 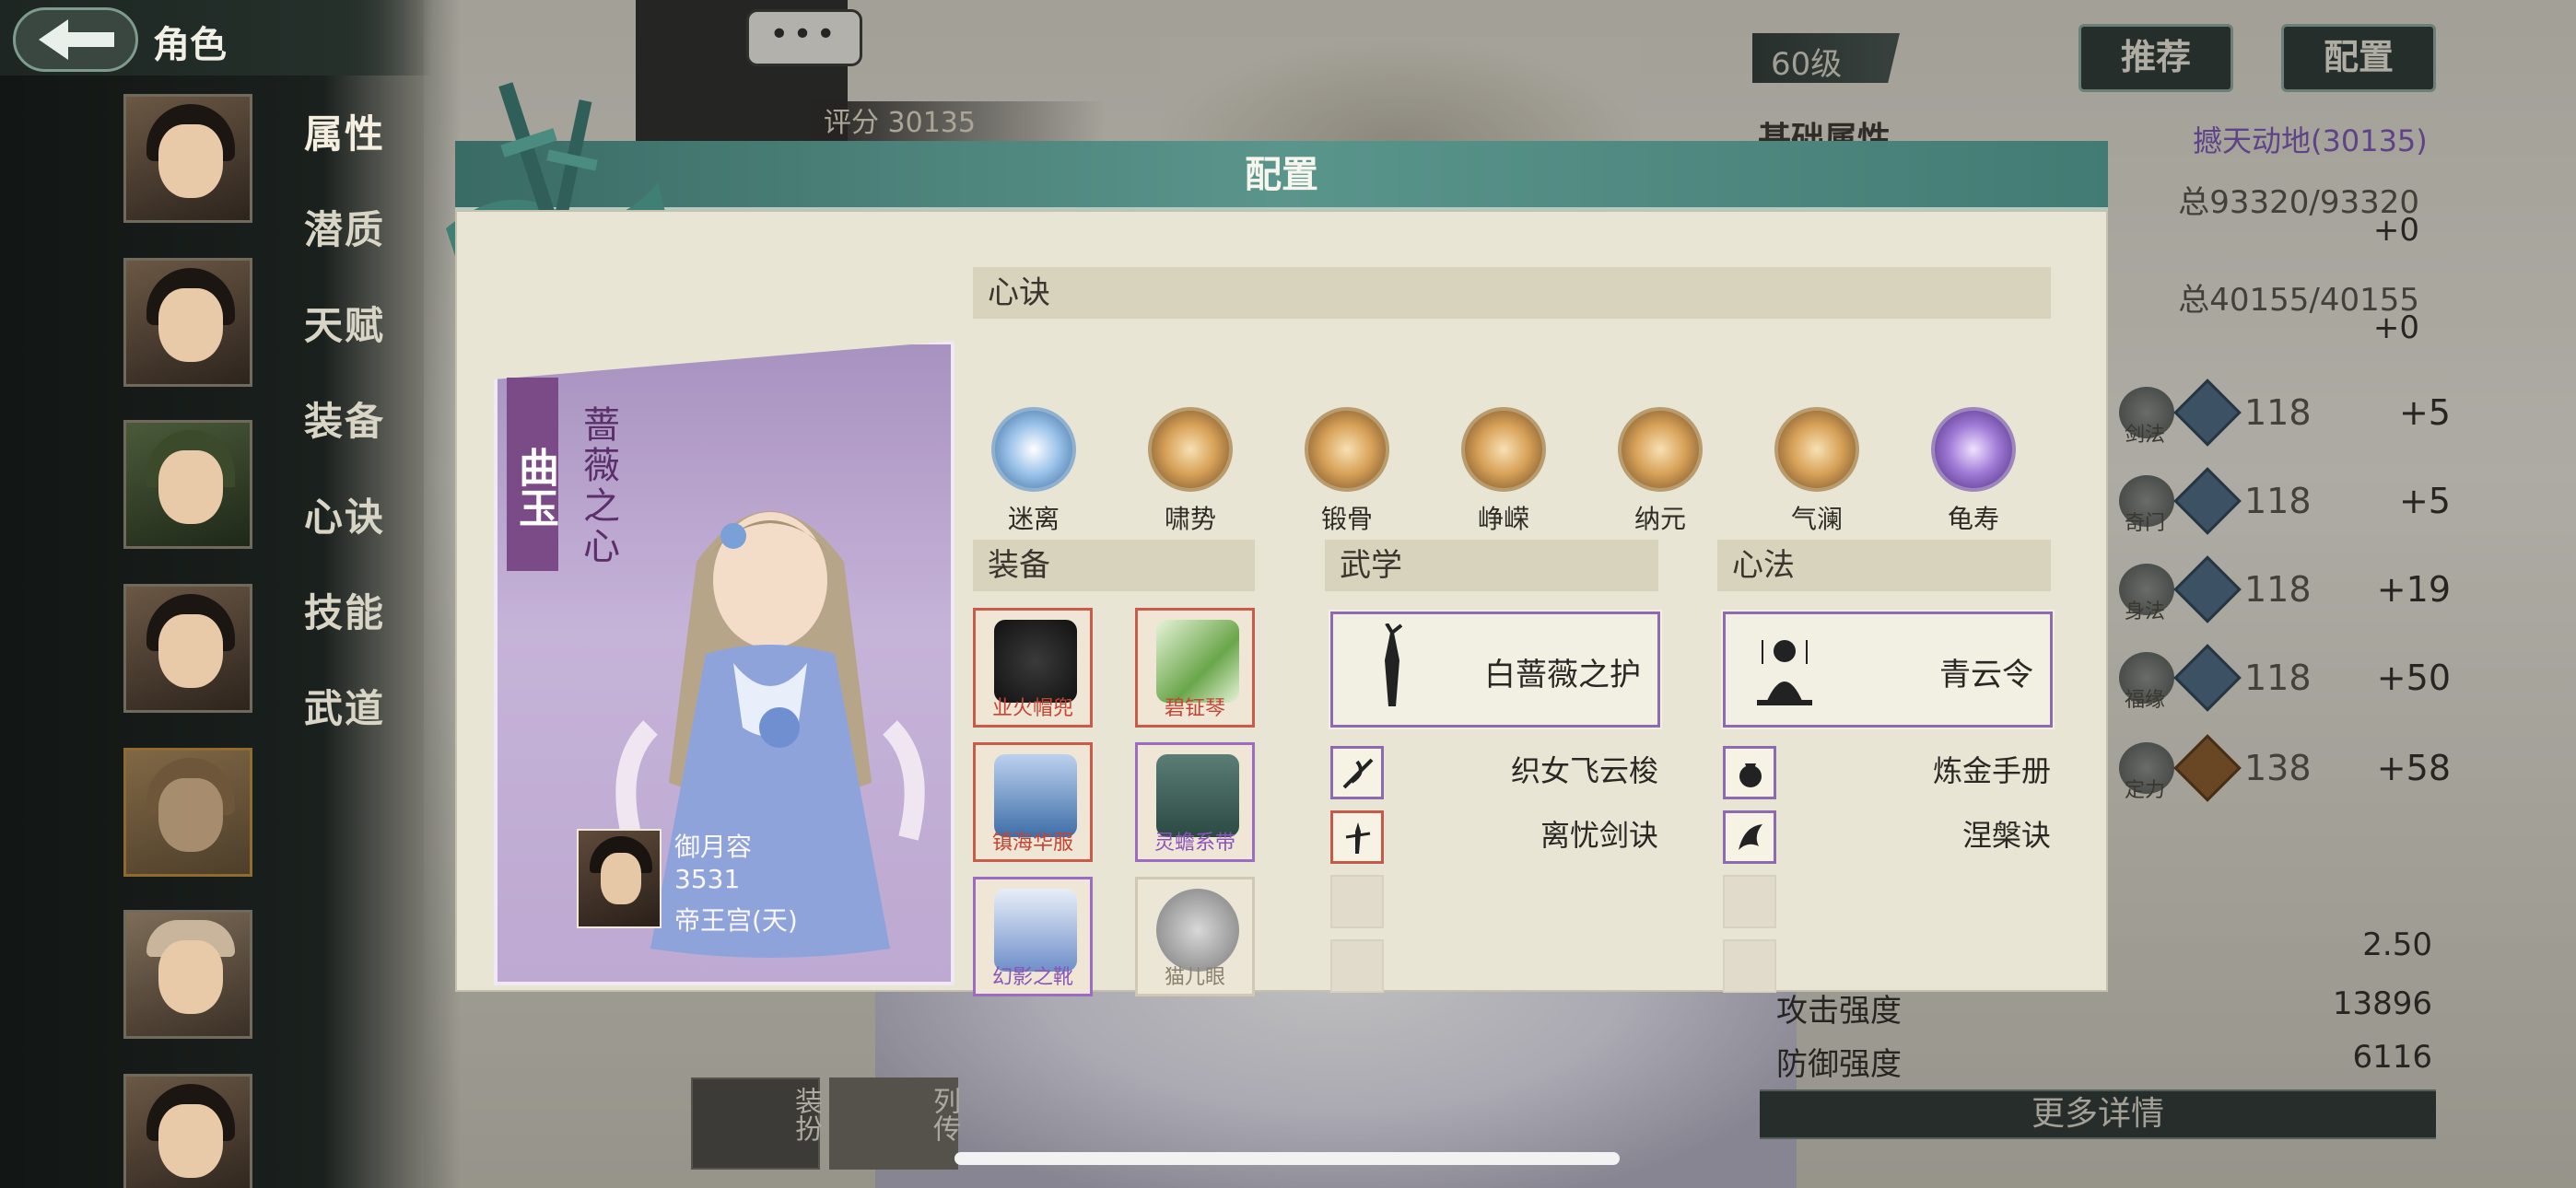 What do you see at coordinates (619, 878) in the screenshot?
I see `owner-avatar` at bounding box center [619, 878].